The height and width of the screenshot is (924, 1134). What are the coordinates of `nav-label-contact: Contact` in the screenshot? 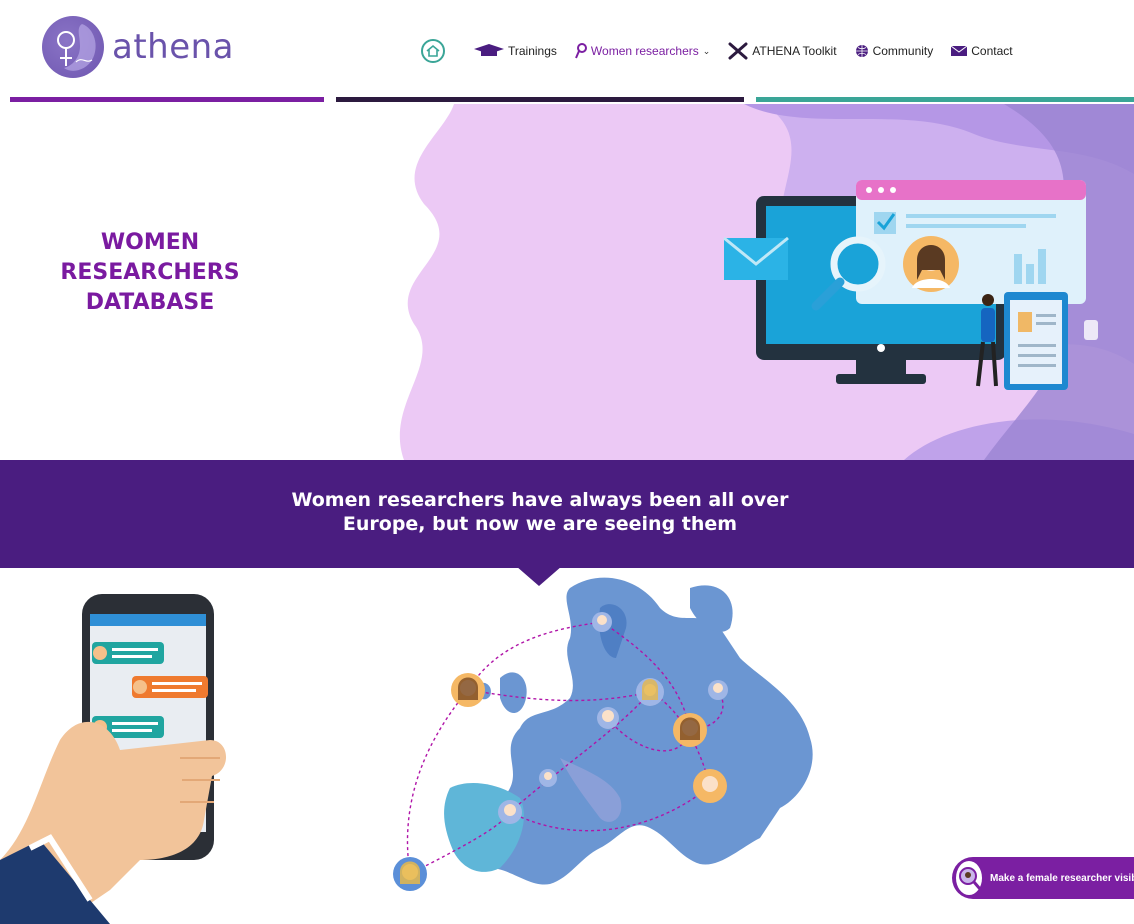 It's located at (992, 51).